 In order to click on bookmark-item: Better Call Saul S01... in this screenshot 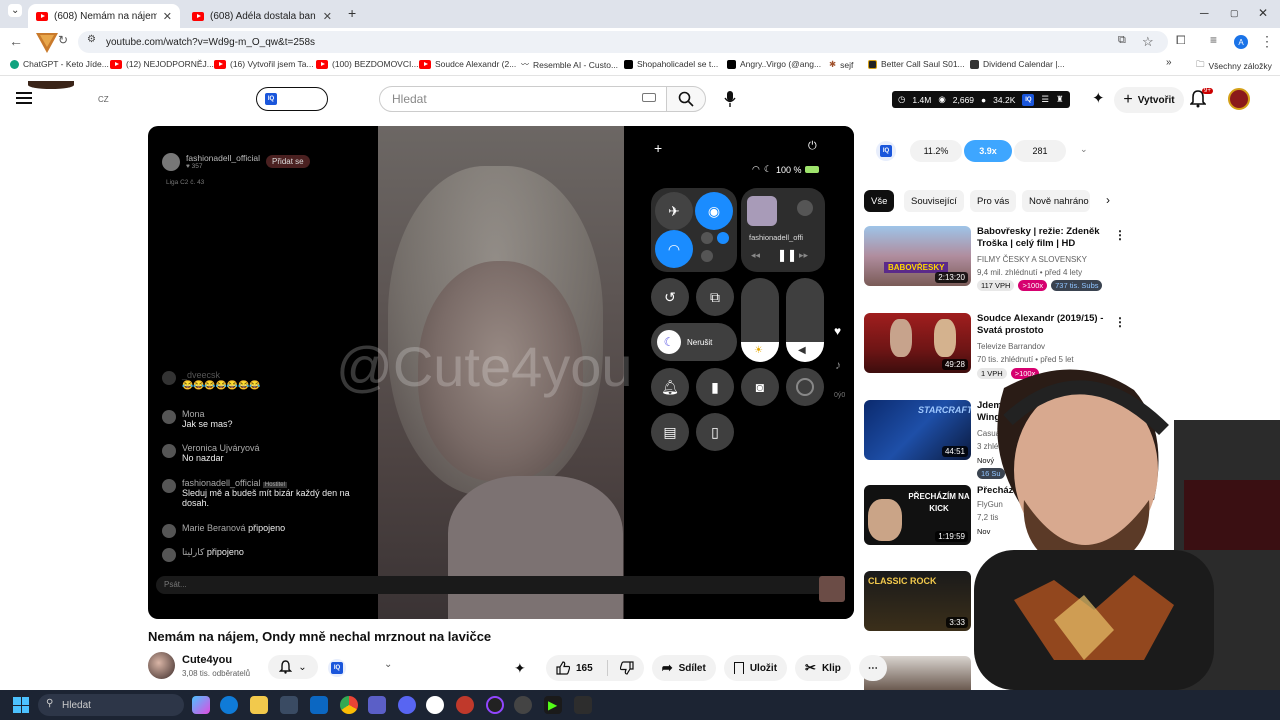, I will do `click(916, 64)`.